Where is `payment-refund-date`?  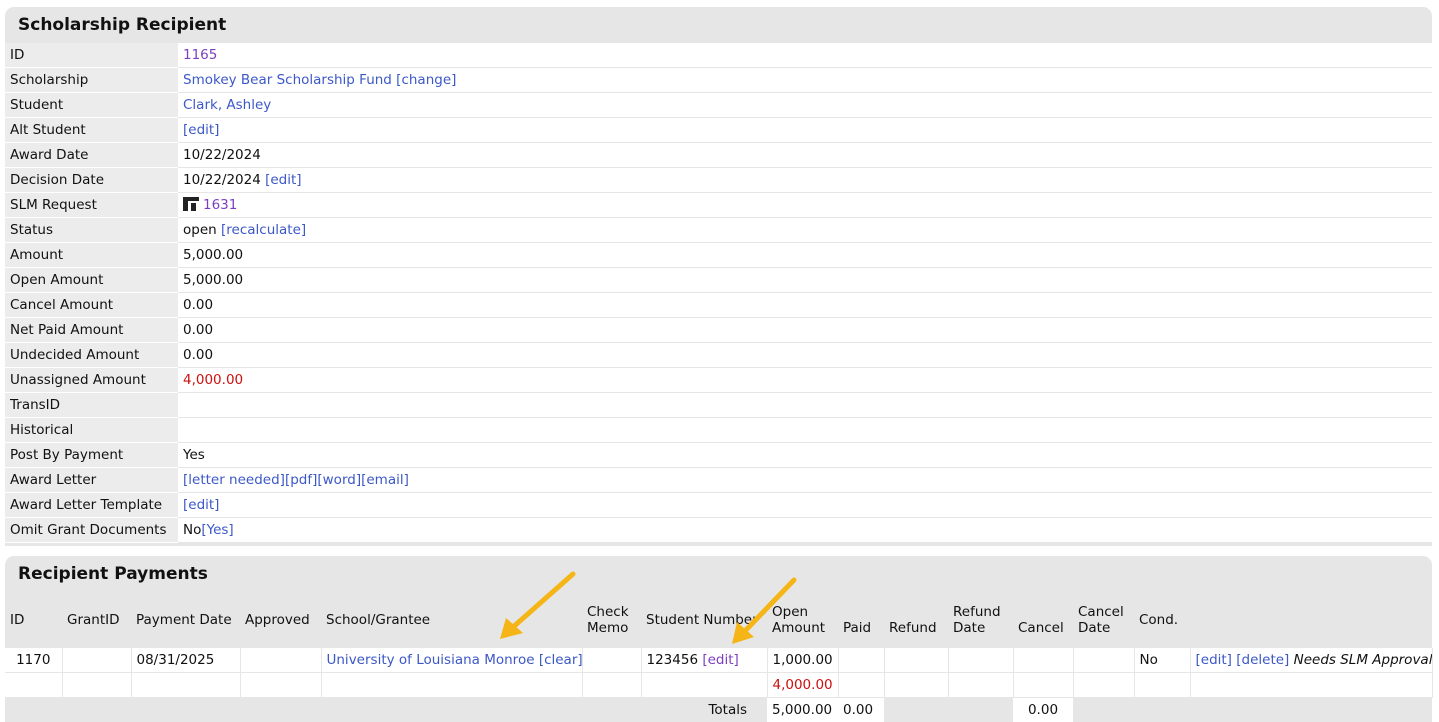
payment-refund-date is located at coordinates (980, 660).